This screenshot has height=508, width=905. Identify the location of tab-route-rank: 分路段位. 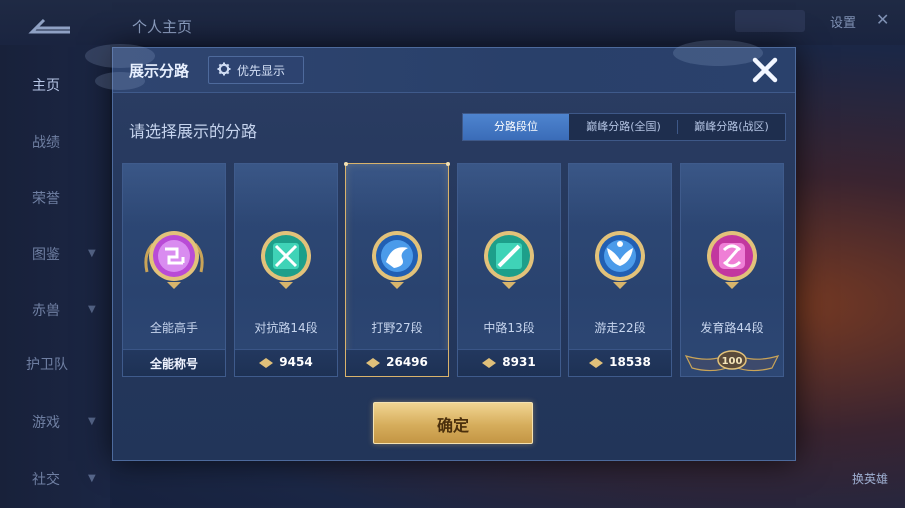
(516, 127).